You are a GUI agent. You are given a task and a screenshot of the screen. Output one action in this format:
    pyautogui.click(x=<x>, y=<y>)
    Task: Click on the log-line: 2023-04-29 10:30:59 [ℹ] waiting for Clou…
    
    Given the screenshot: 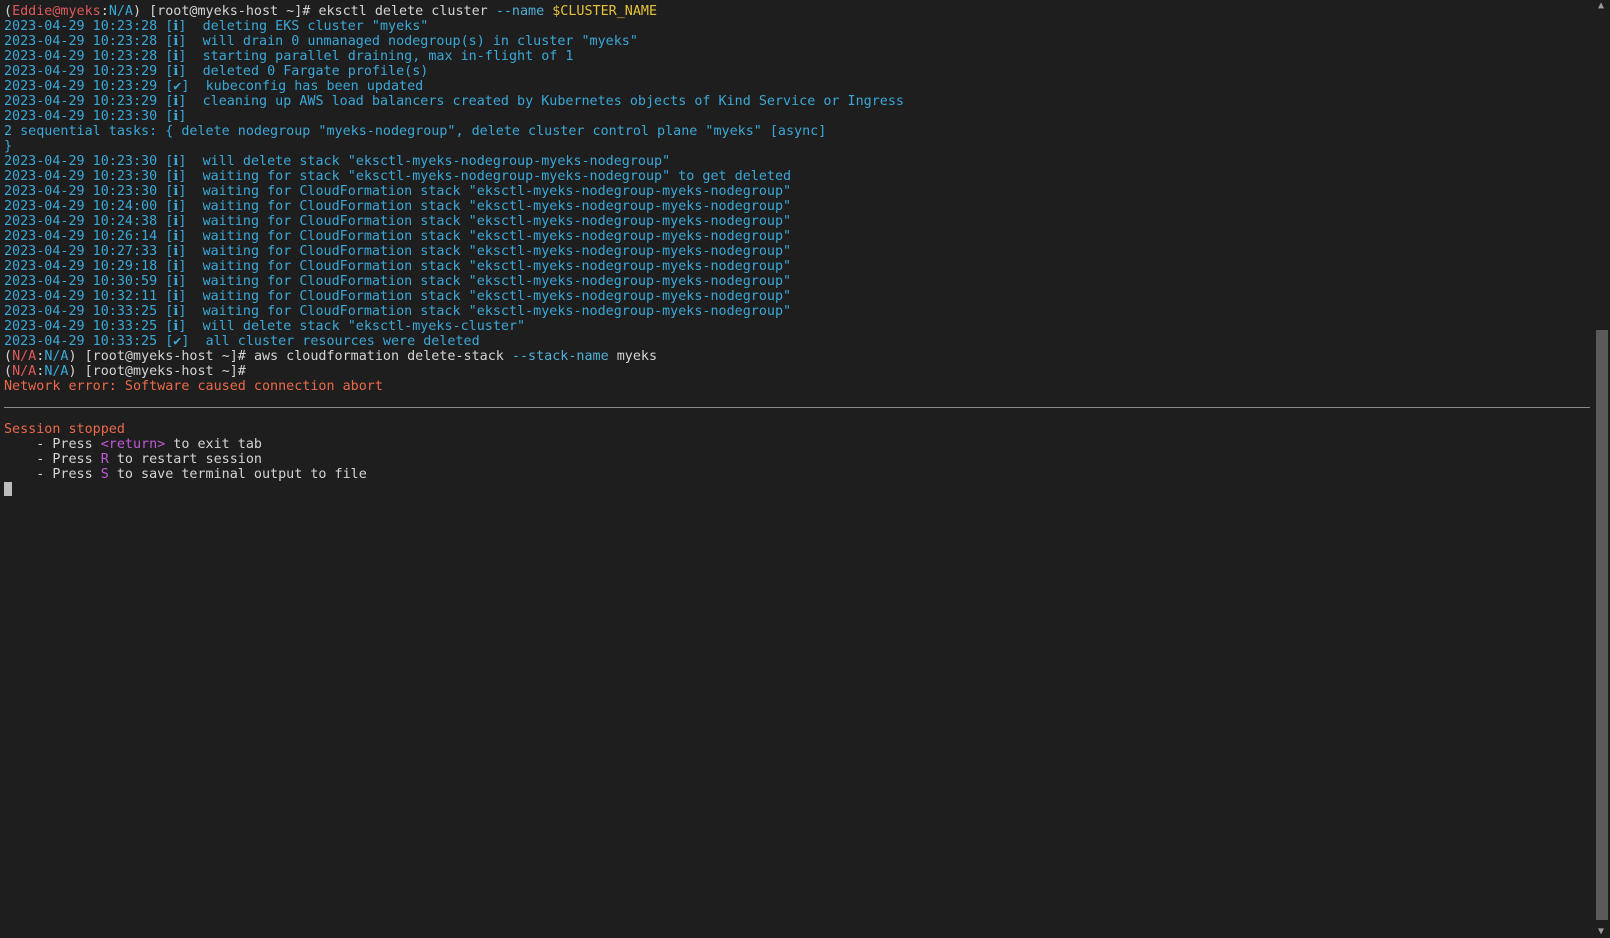 What is the action you would take?
    pyautogui.click(x=797, y=281)
    